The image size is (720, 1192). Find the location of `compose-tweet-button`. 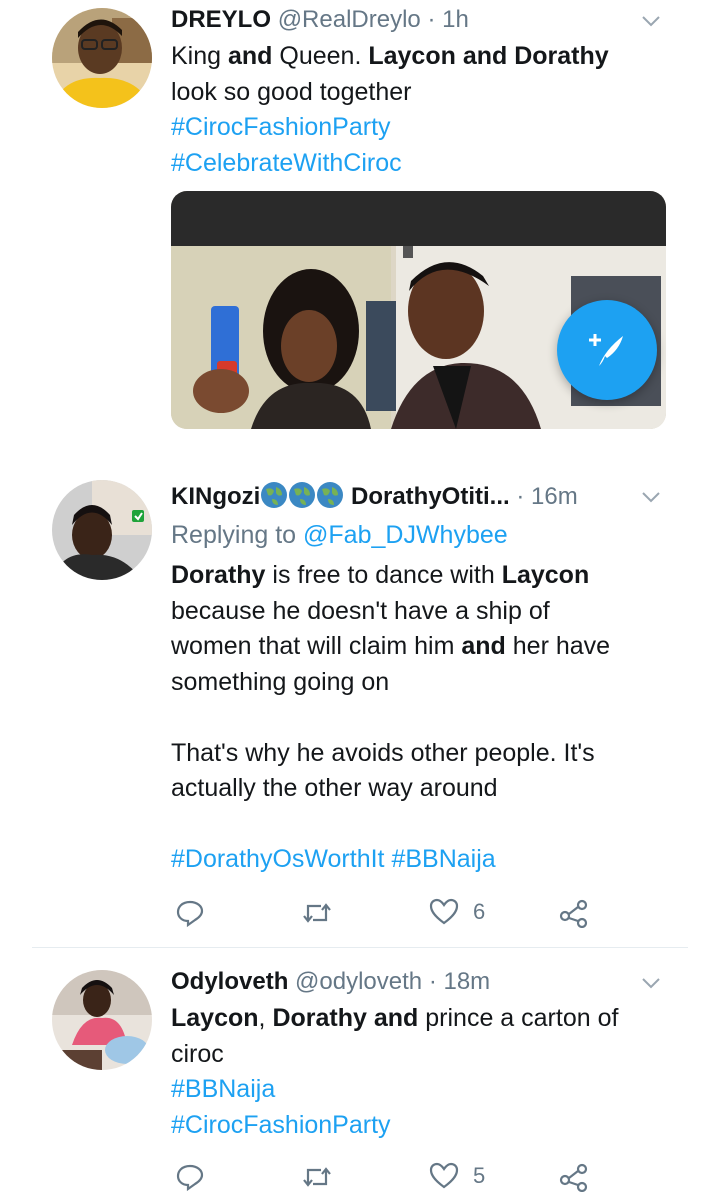

compose-tweet-button is located at coordinates (607, 350).